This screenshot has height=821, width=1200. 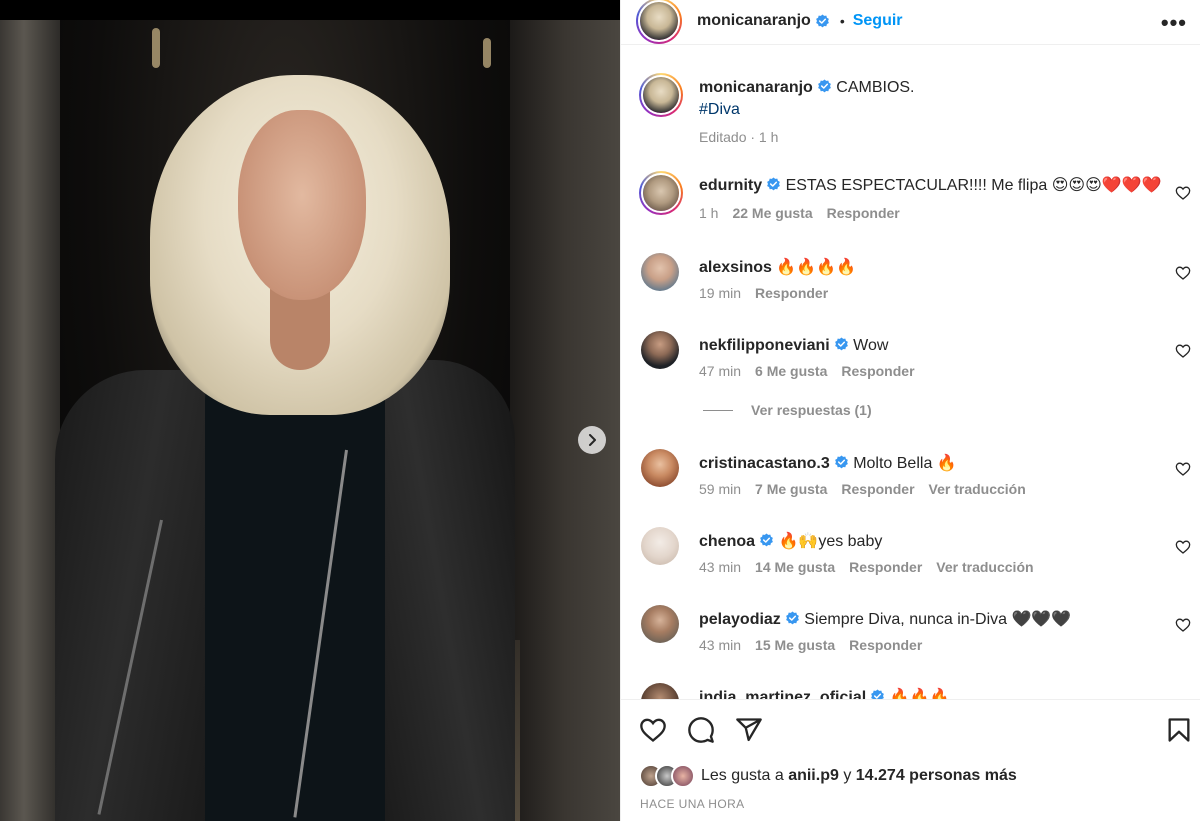 What do you see at coordinates (772, 213) in the screenshot?
I see `comment-likes-count: 22 Me gusta` at bounding box center [772, 213].